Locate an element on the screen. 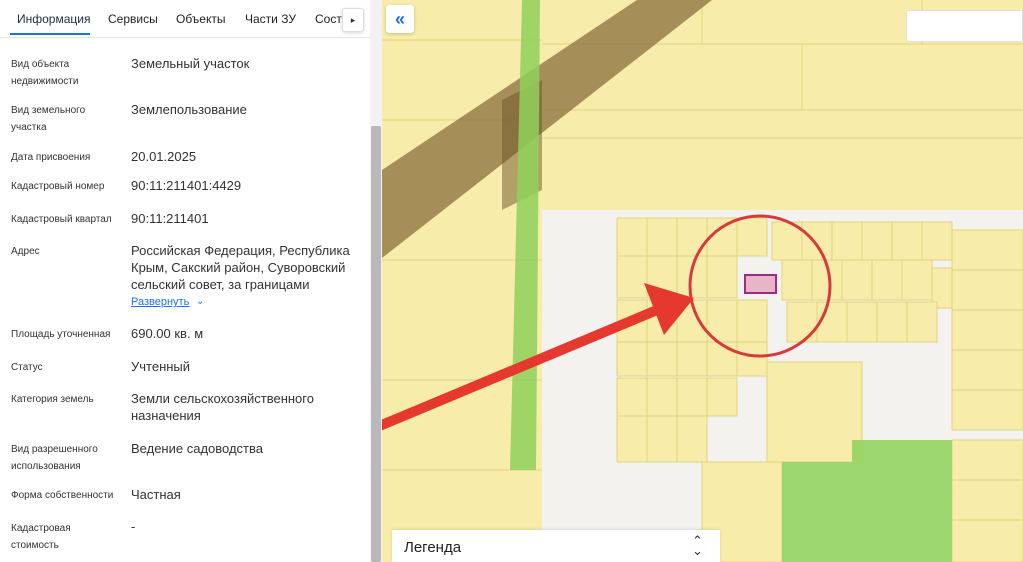 The height and width of the screenshot is (562, 1023). chevron-down-icon: ⌄ is located at coordinates (200, 301).